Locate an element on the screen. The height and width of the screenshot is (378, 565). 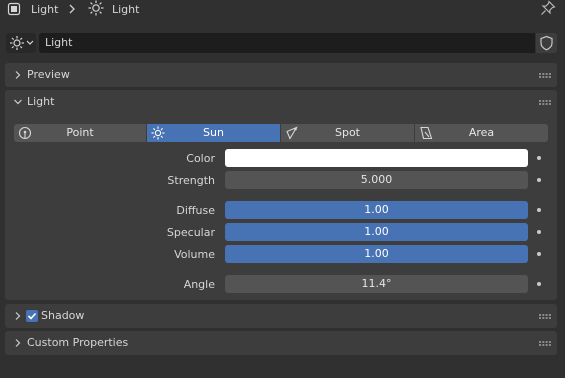
datablock-browse-button is located at coordinates (21, 43).